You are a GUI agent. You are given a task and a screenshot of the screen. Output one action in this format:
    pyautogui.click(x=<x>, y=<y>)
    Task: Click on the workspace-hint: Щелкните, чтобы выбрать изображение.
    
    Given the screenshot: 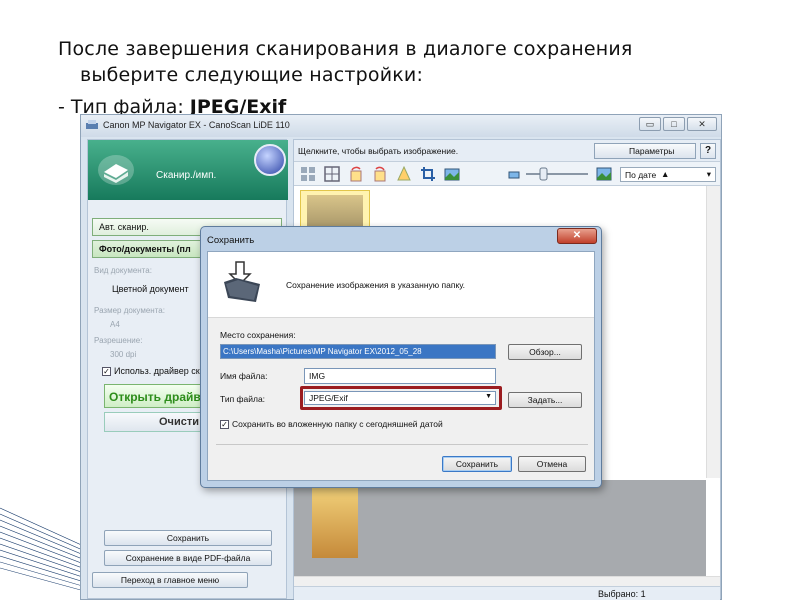 What is the action you would take?
    pyautogui.click(x=378, y=151)
    